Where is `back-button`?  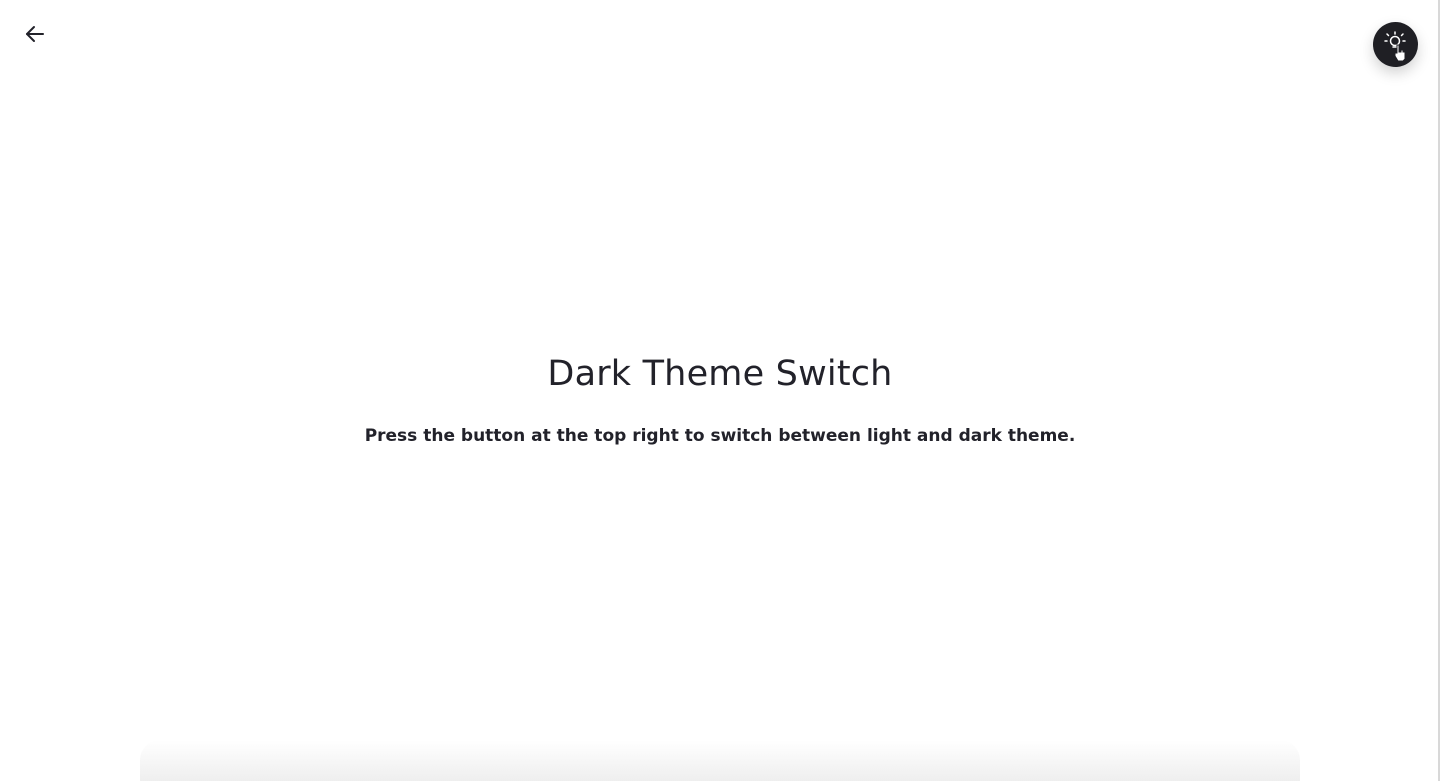 back-button is located at coordinates (35, 35).